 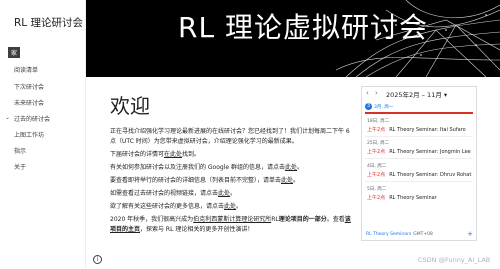 What do you see at coordinates (287, 180) in the screenshot?
I see `upcoming-link: 此处` at bounding box center [287, 180].